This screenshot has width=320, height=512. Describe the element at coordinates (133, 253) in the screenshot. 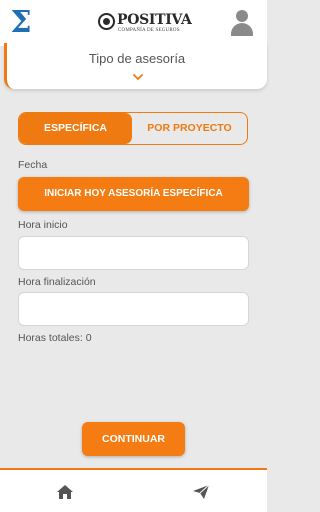

I see `hora-inicio-field` at that location.